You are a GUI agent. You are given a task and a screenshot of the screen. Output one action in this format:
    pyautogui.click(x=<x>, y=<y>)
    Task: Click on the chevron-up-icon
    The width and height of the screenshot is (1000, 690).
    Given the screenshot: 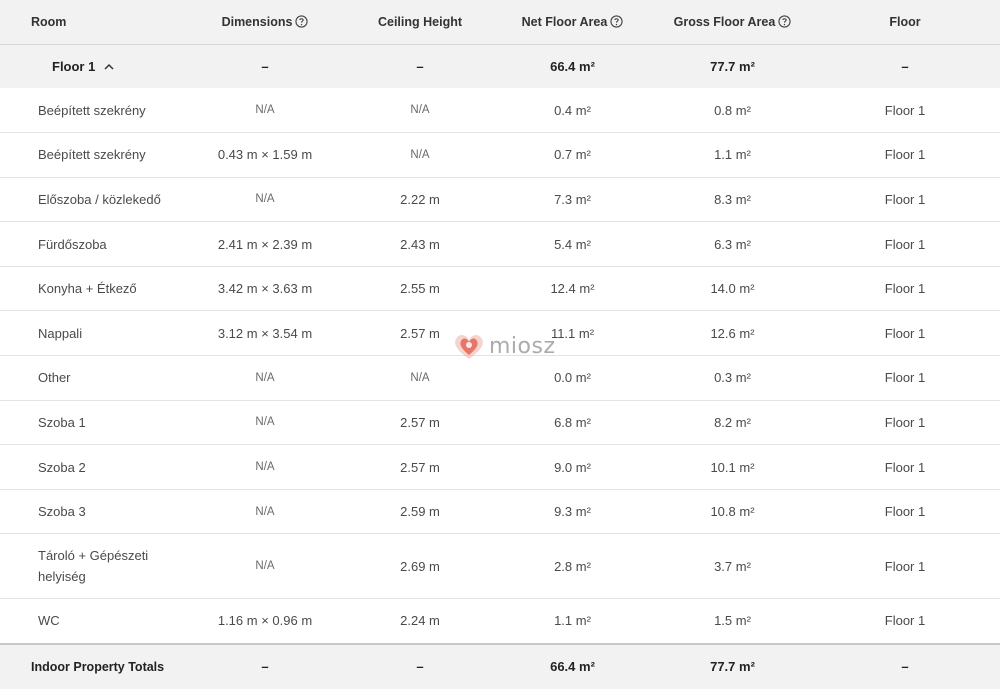 What is the action you would take?
    pyautogui.click(x=109, y=66)
    